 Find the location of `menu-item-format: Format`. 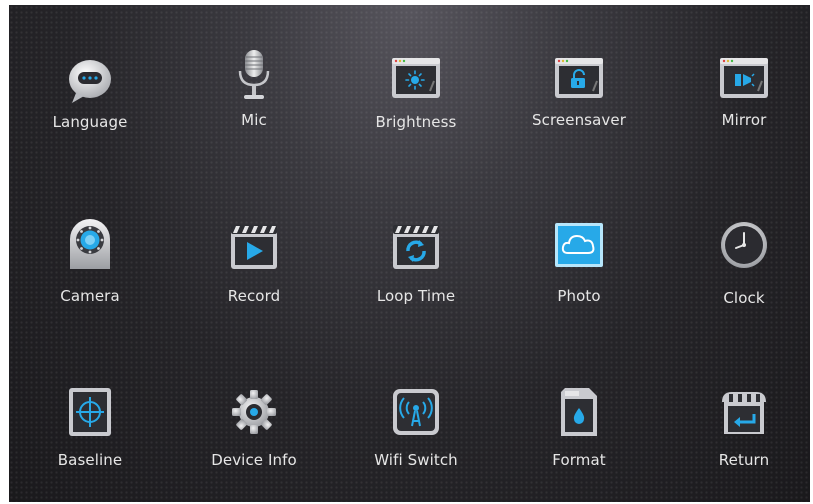

menu-item-format: Format is located at coordinates (579, 435).